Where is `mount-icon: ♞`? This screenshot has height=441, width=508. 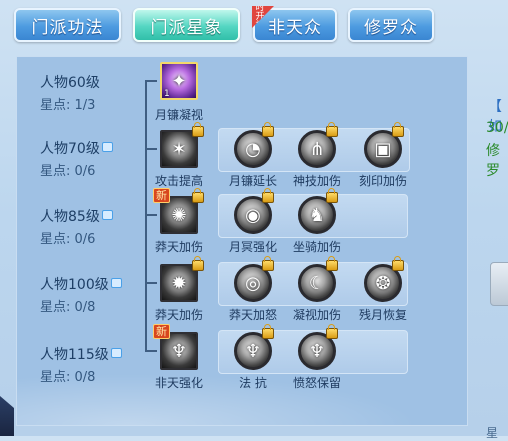
mount-icon: ♞ is located at coordinates (317, 215).